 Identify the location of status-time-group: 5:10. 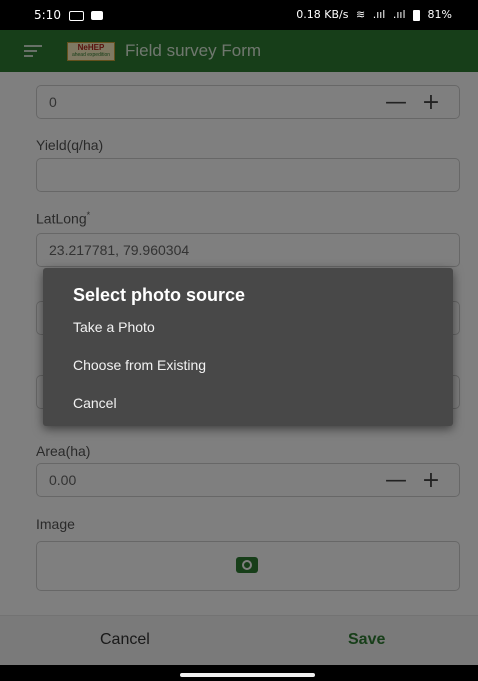
(68, 15).